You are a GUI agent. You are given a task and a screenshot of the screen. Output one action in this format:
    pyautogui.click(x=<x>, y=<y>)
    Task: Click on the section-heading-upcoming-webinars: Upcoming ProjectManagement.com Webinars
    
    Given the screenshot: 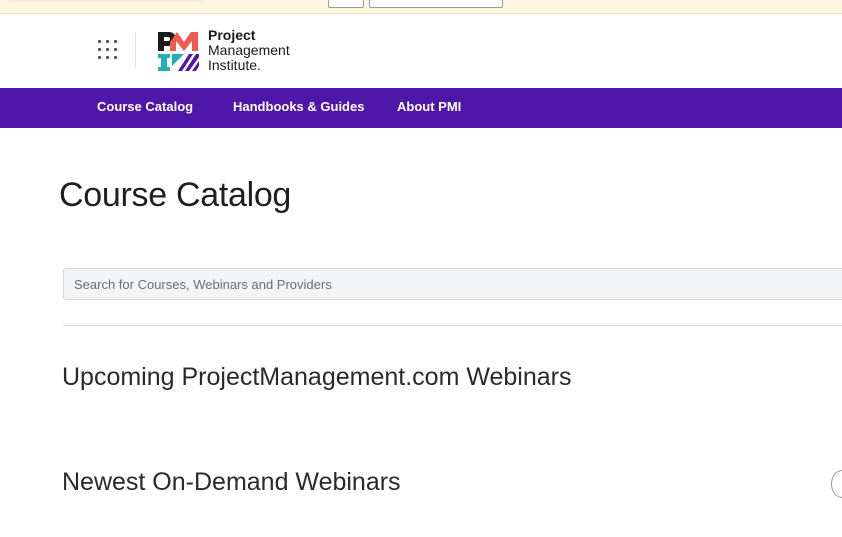 What is the action you would take?
    pyautogui.click(x=317, y=377)
    